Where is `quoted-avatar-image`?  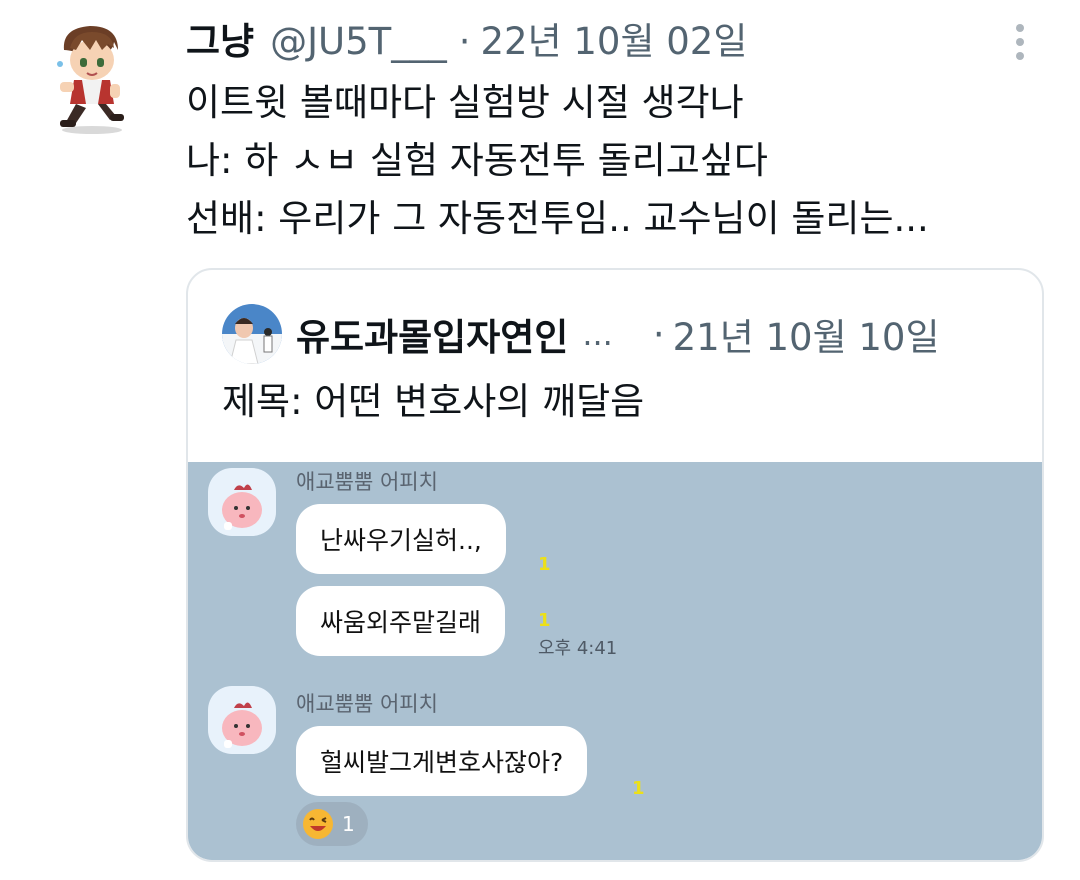 quoted-avatar-image is located at coordinates (252, 334).